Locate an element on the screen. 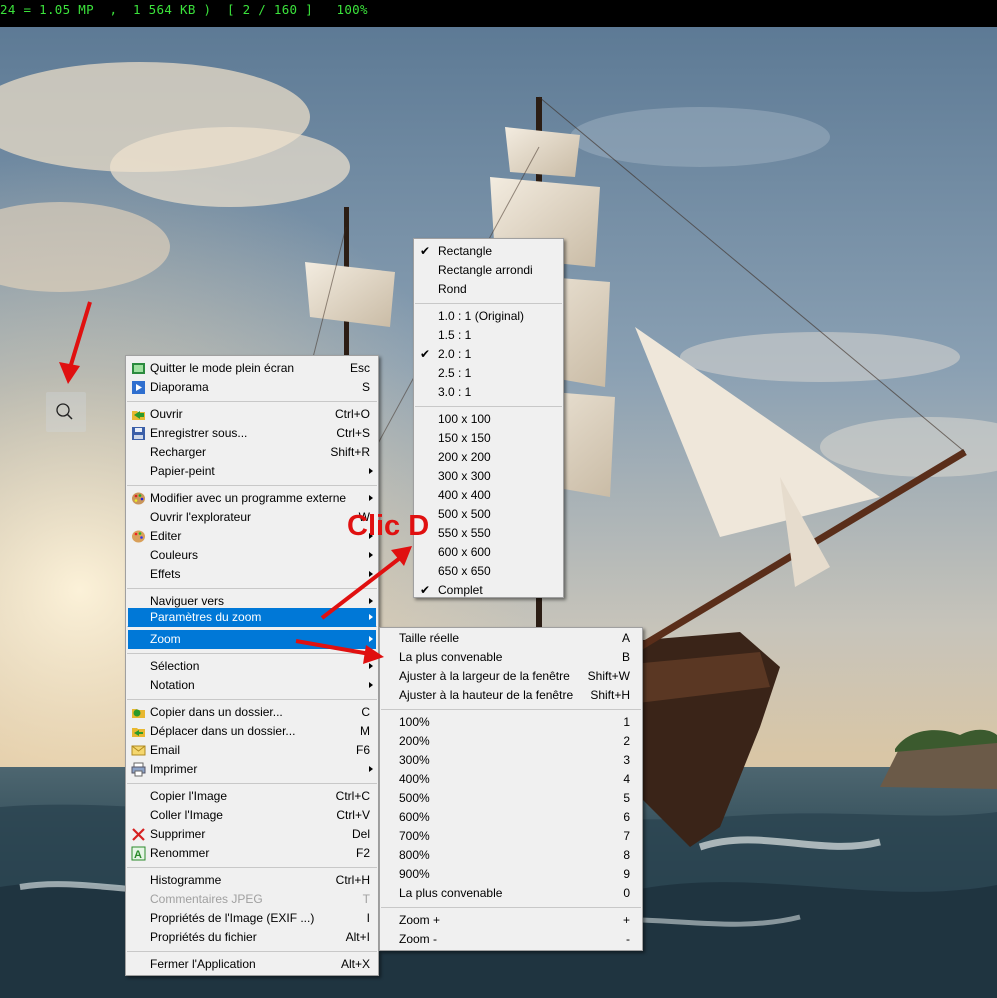 The image size is (997, 998). zoom-param-1-0-1-original: 1.0 : 1 (Original) is located at coordinates (488, 316).